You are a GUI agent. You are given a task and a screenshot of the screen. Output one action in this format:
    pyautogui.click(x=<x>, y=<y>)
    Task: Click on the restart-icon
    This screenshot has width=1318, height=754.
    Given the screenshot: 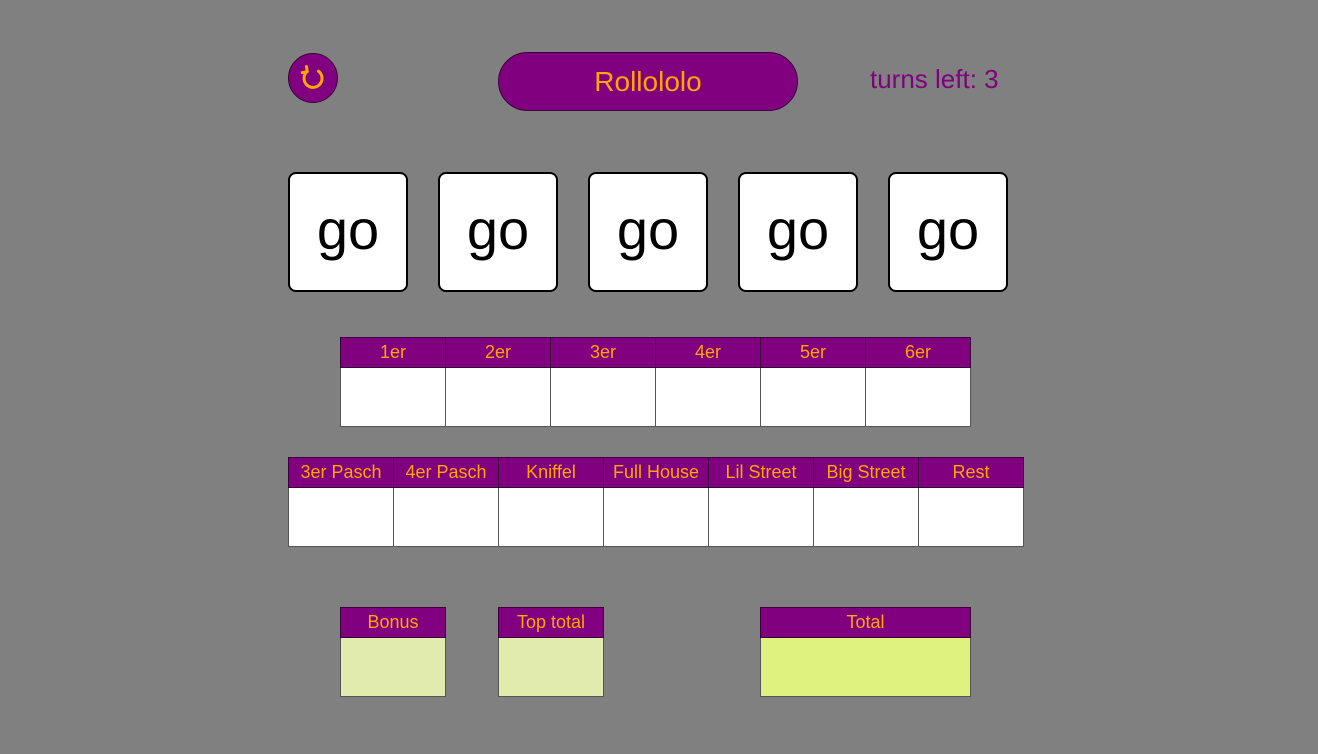 What is the action you would take?
    pyautogui.click(x=312, y=77)
    